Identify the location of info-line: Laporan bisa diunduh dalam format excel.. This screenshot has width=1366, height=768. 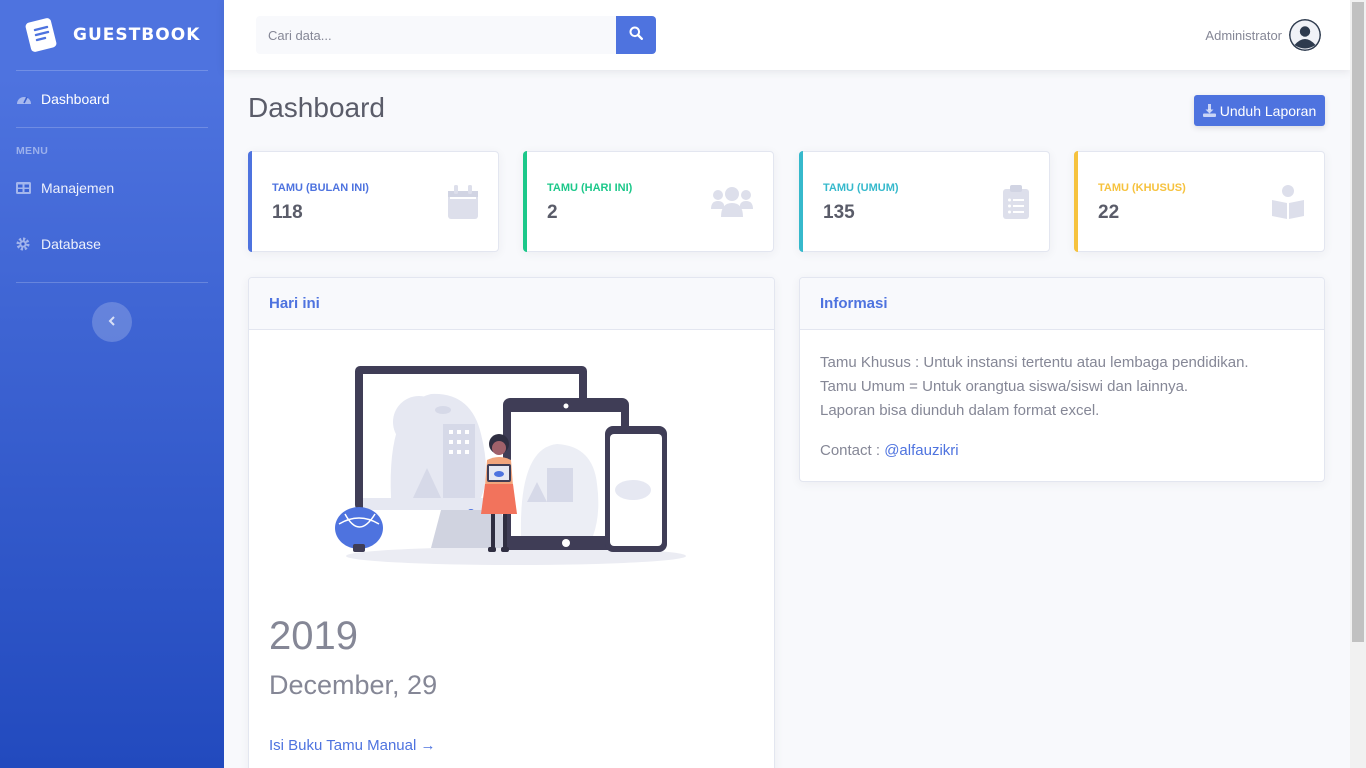
(960, 410).